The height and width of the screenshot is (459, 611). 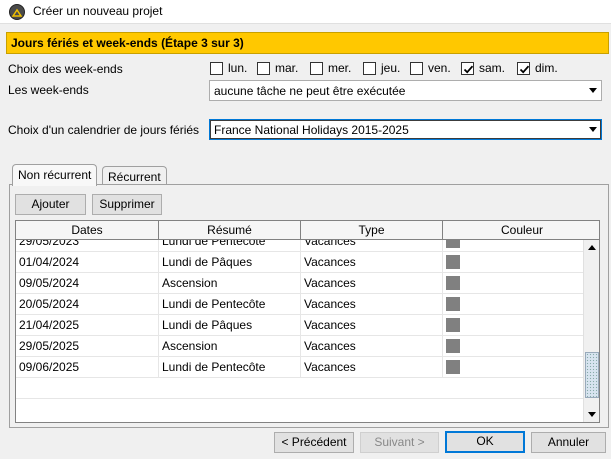 I want to click on window-title: Créer un nouveau projet, so click(x=98, y=11).